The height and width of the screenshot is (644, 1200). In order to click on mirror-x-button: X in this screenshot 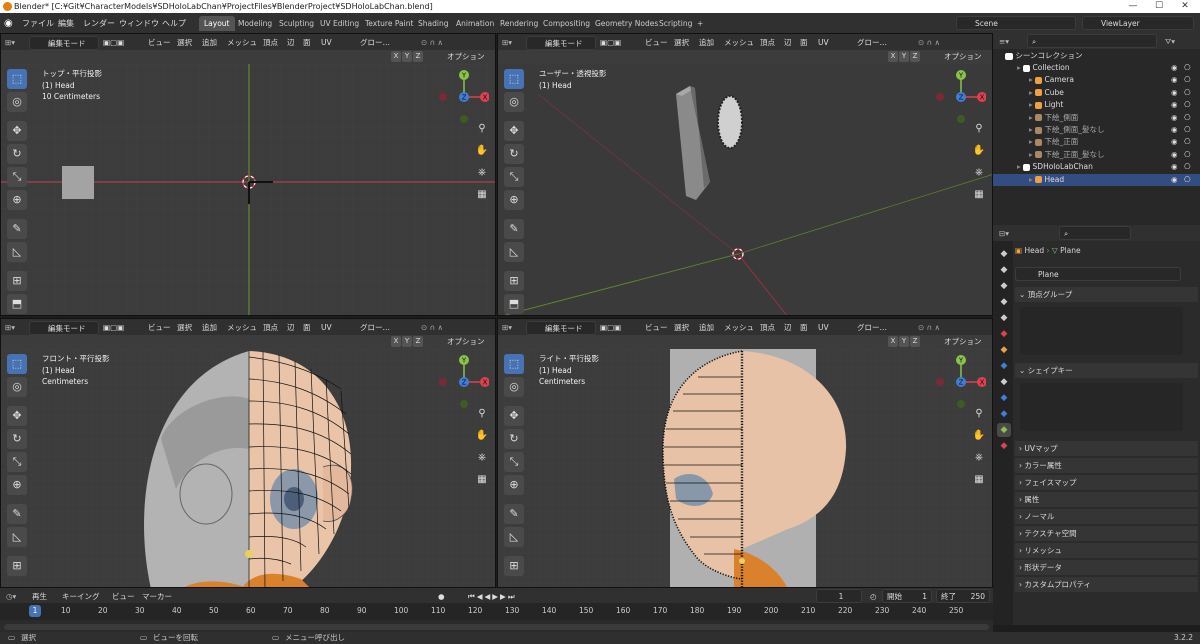, I will do `click(396, 56)`.